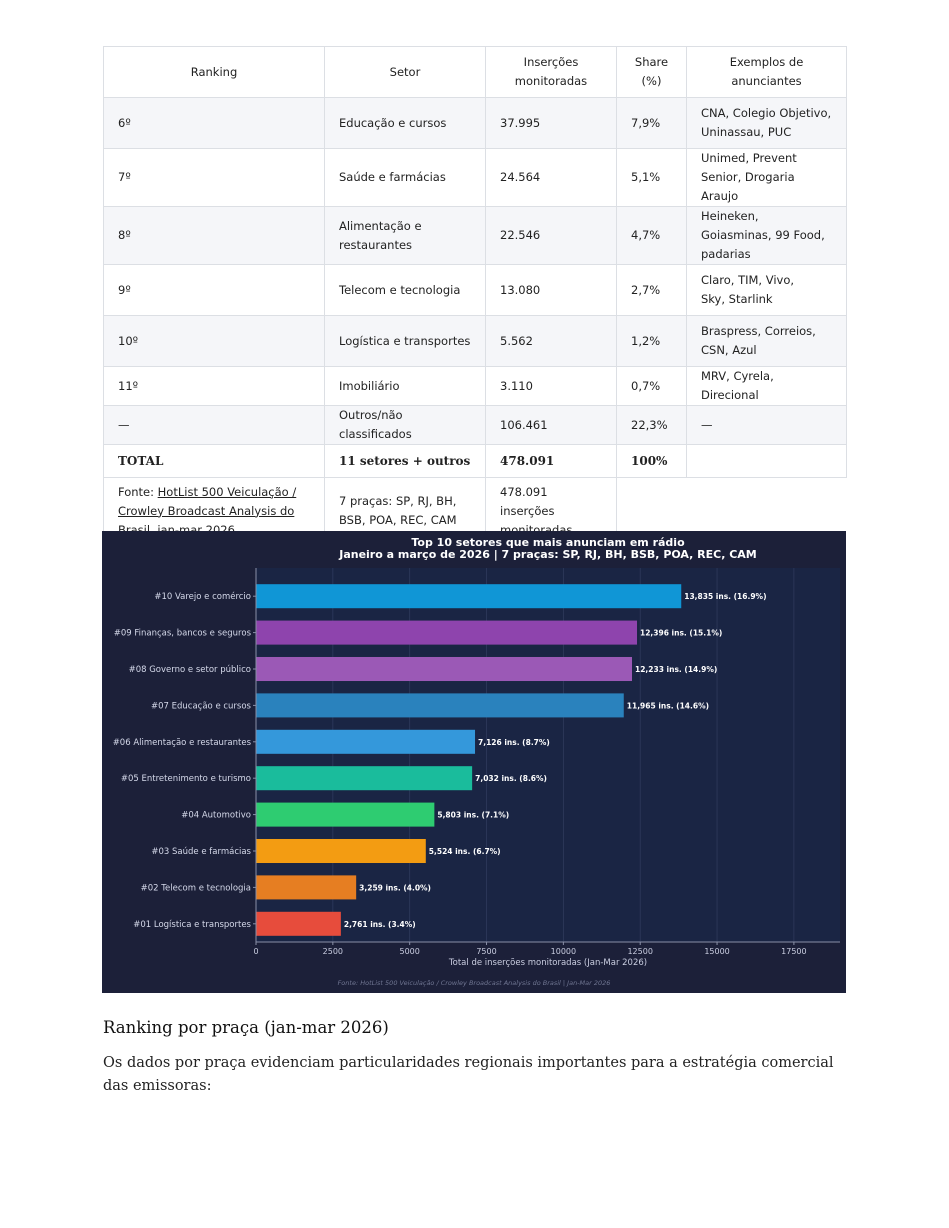  I want to click on section-heading: Ranking por praça (jan-mar 2026), so click(246, 1027).